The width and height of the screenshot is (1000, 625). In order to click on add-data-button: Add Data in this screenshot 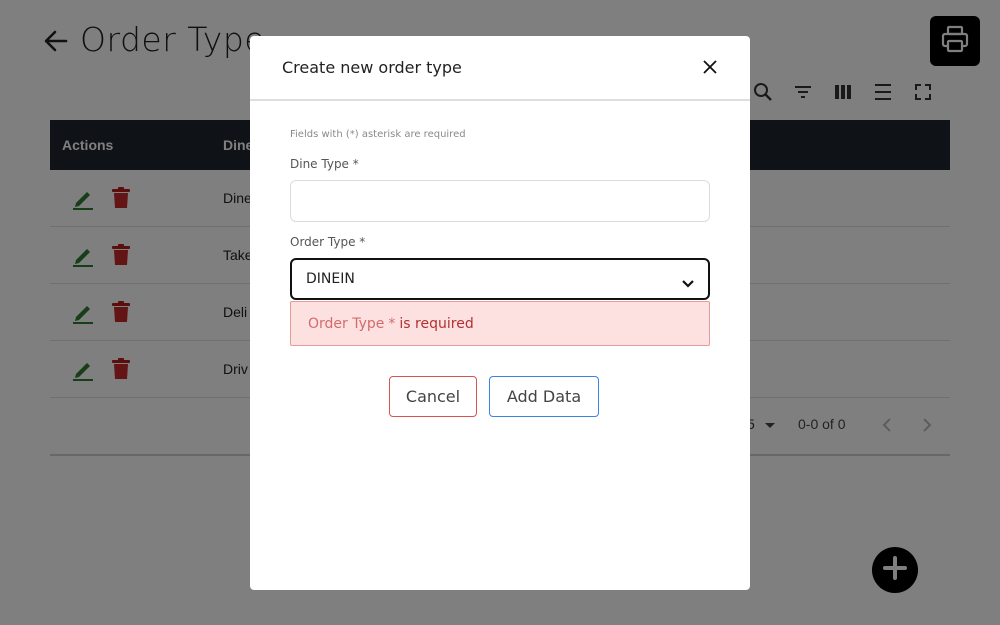, I will do `click(544, 396)`.